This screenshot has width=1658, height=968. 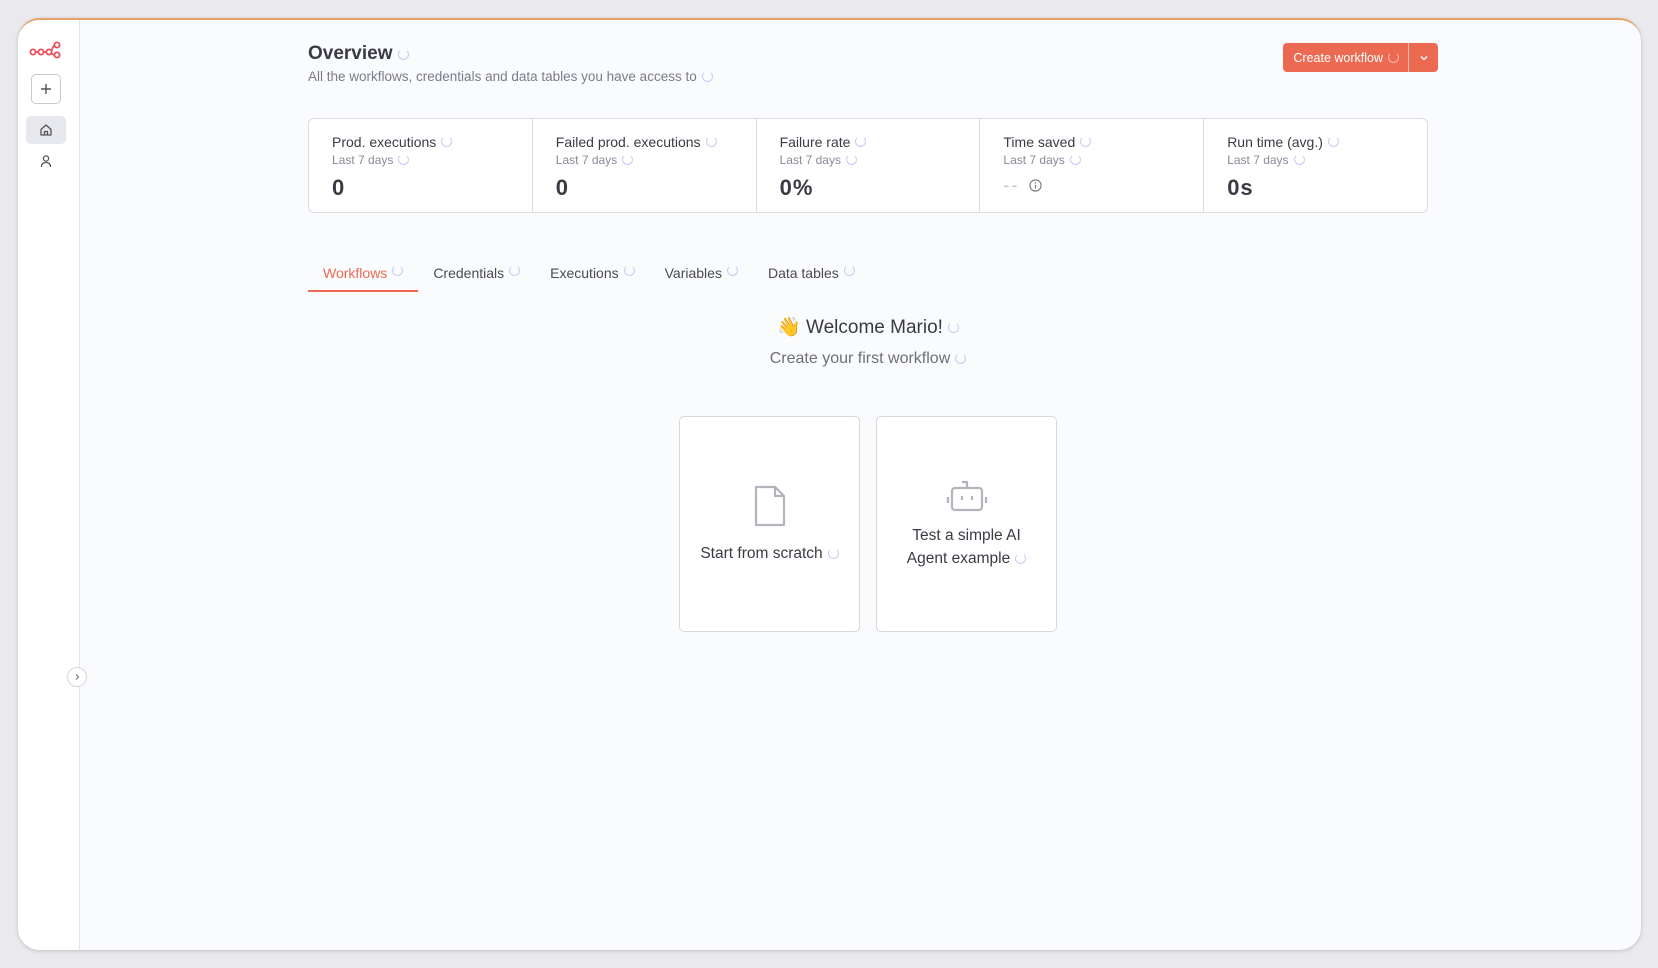 I want to click on sidebar-item-home, so click(x=46, y=130).